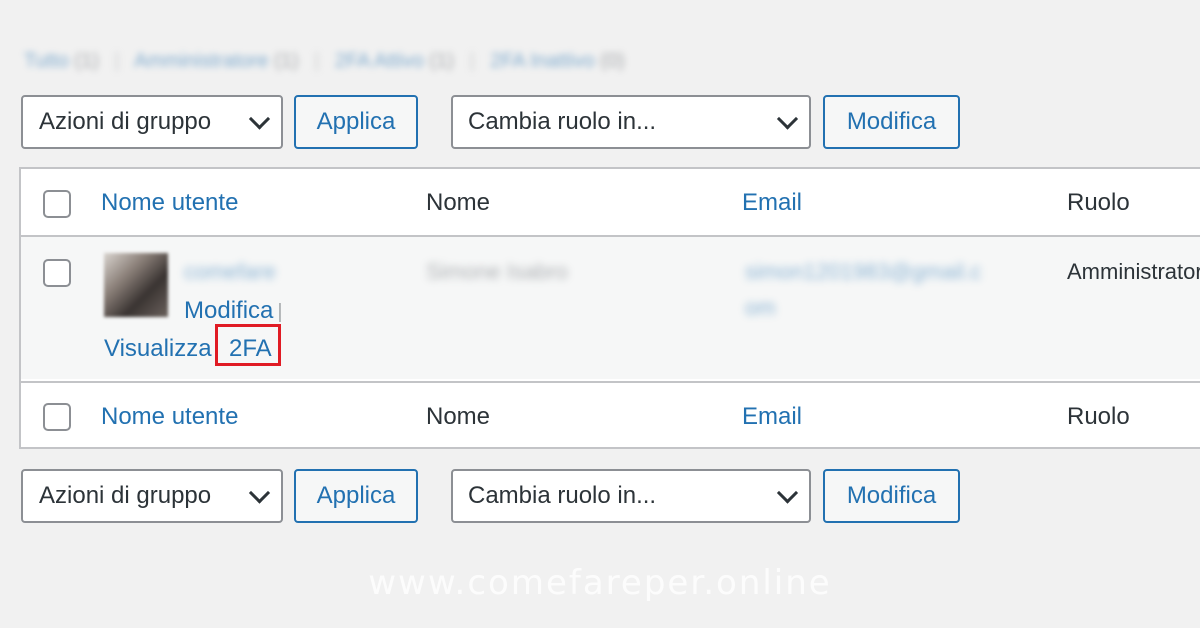 This screenshot has height=628, width=1200. What do you see at coordinates (230, 272) in the screenshot?
I see `username-link: comefare` at bounding box center [230, 272].